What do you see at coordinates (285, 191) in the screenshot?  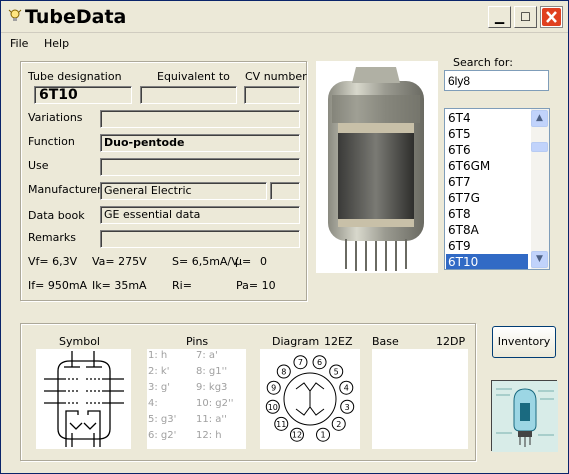 I see `manufacturer-extra-field` at bounding box center [285, 191].